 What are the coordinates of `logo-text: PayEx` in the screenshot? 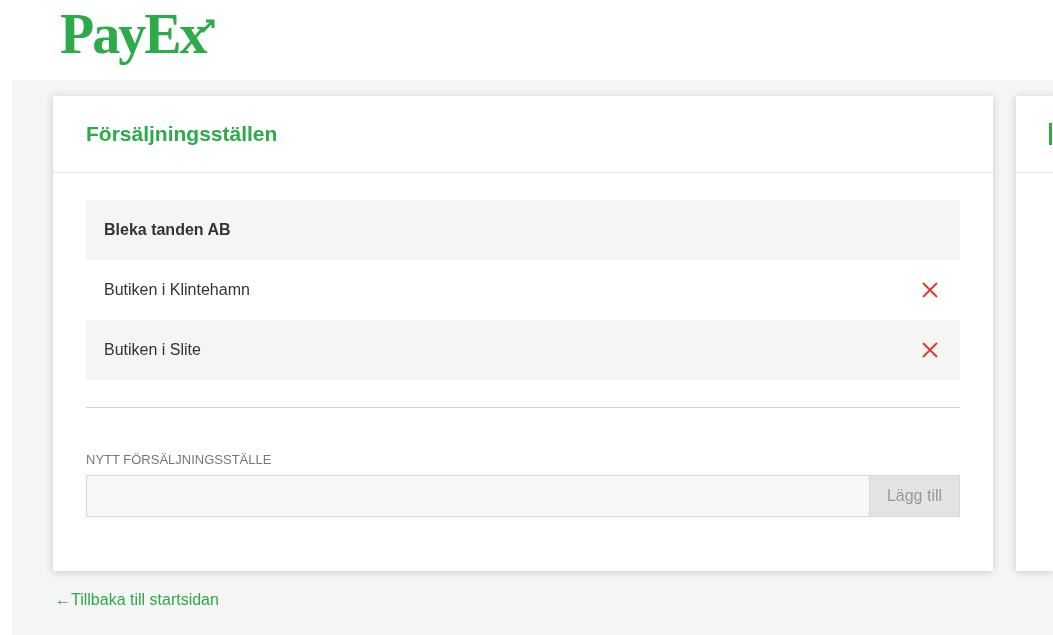 It's located at (133, 34).